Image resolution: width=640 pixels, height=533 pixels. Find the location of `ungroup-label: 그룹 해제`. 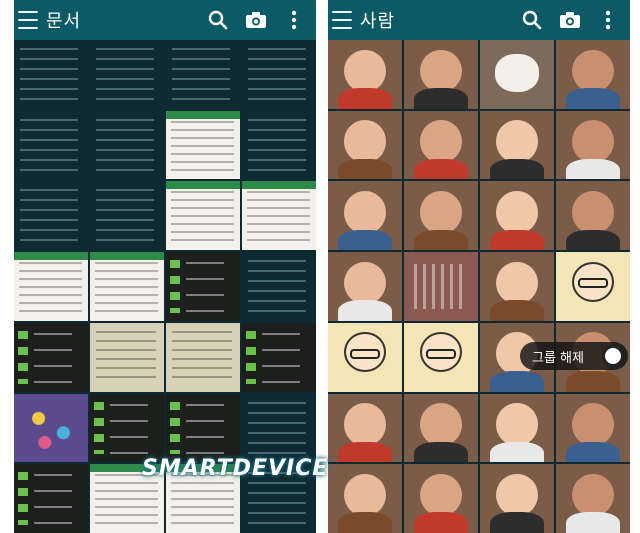

ungroup-label: 그룹 해제 is located at coordinates (558, 358).